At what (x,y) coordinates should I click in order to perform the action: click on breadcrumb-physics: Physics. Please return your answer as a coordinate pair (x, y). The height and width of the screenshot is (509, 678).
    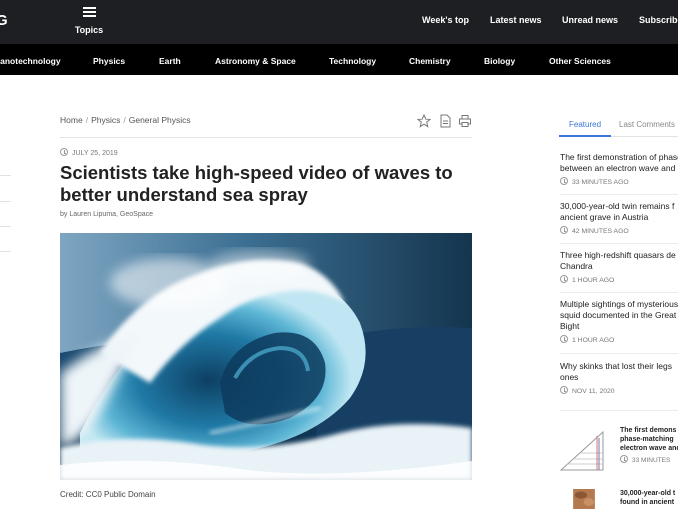
    Looking at the image, I should click on (105, 120).